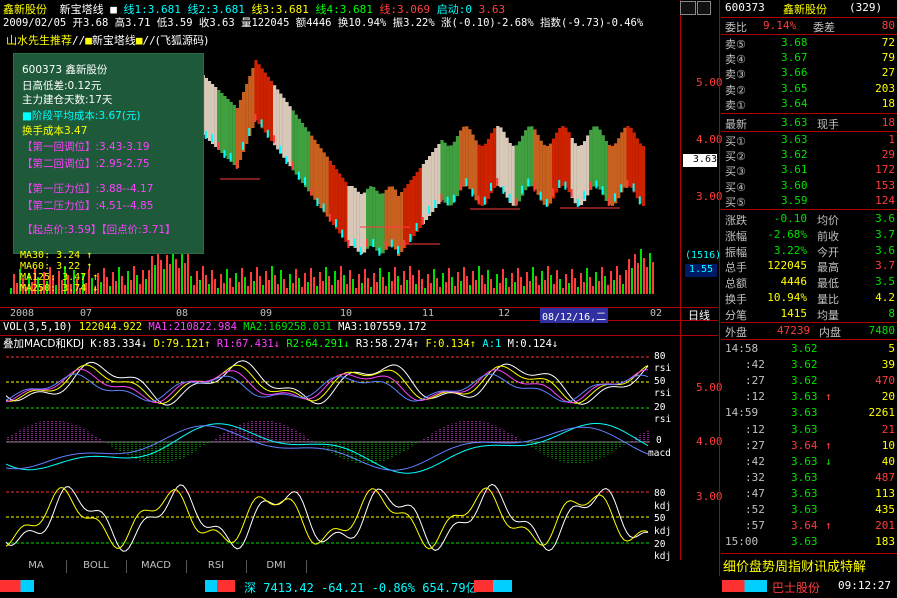 Image resolution: width=897 pixels, height=598 pixels. I want to click on window-button, so click(688, 8).